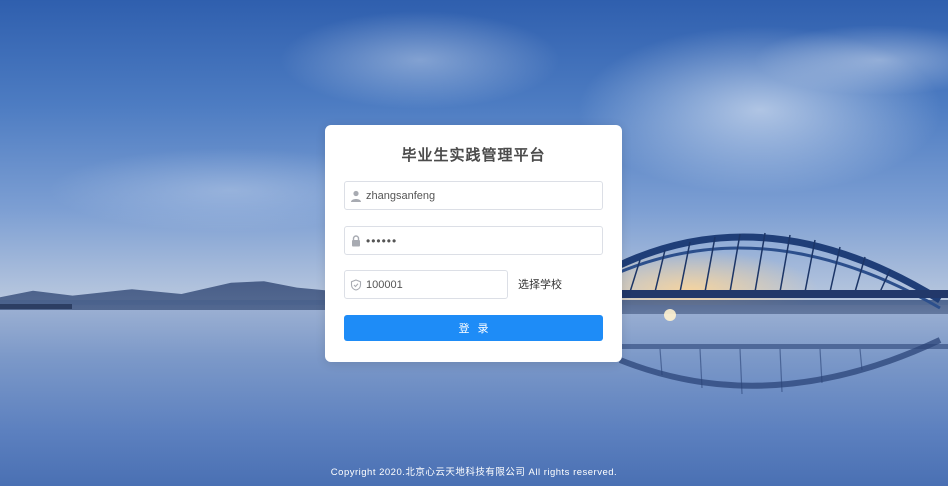 The width and height of the screenshot is (948, 486). I want to click on login-button: 登录, so click(473, 328).